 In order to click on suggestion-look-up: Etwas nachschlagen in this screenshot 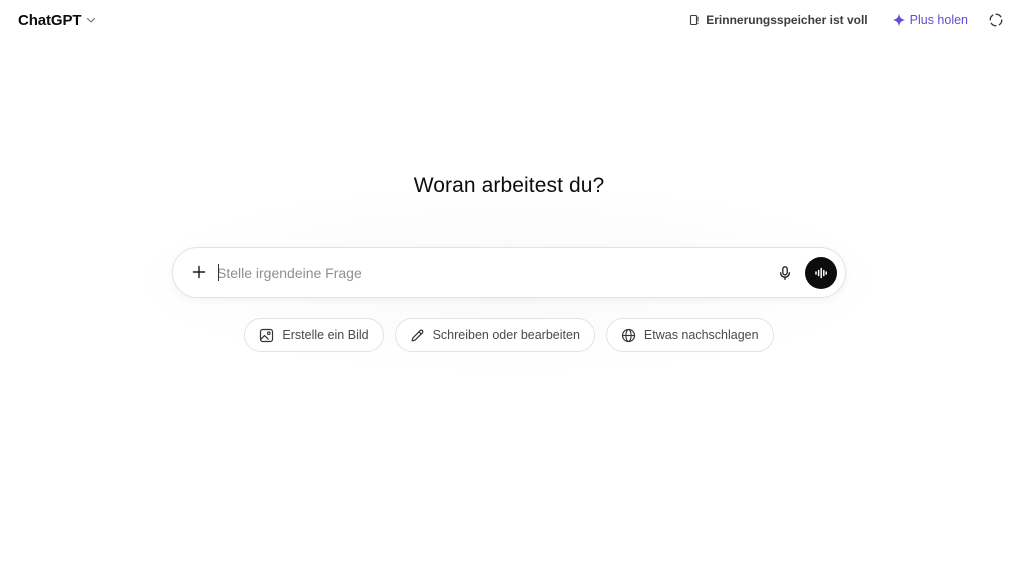, I will do `click(689, 335)`.